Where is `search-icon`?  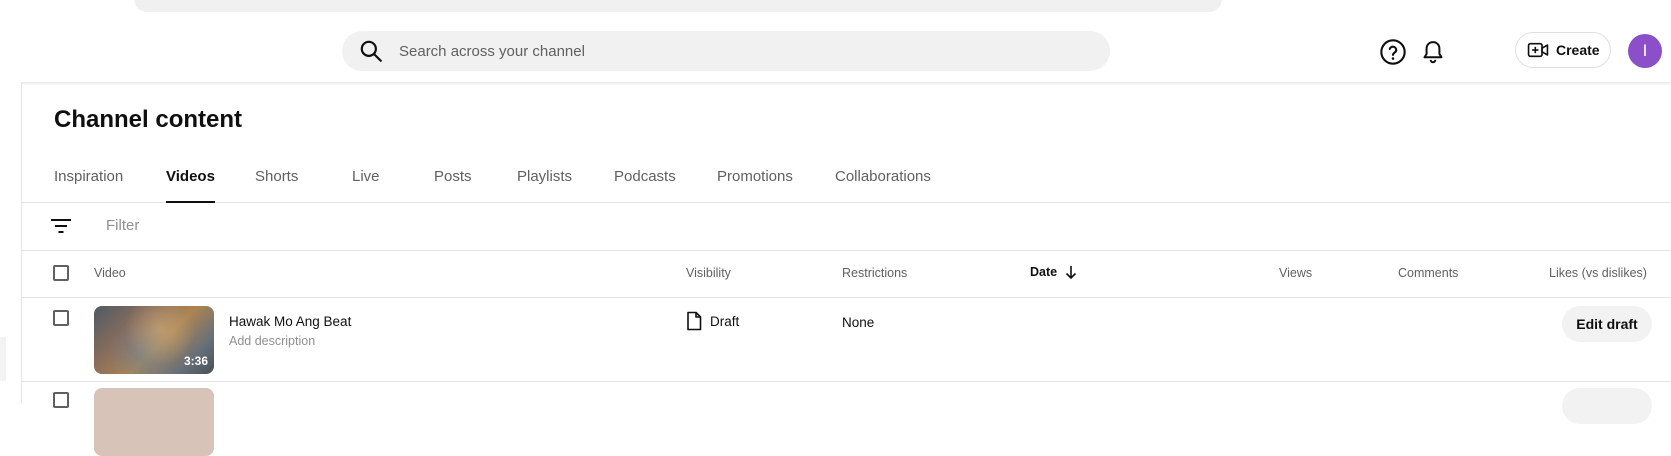
search-icon is located at coordinates (371, 51).